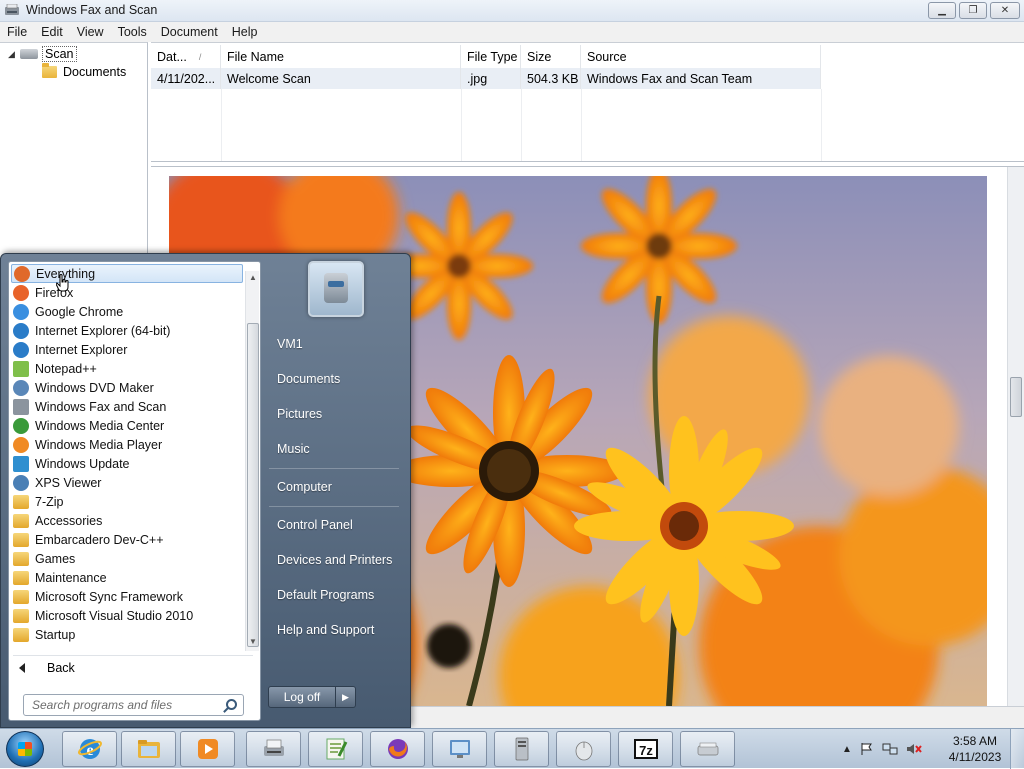  What do you see at coordinates (127, 273) in the screenshot?
I see `program-item: Everything` at bounding box center [127, 273].